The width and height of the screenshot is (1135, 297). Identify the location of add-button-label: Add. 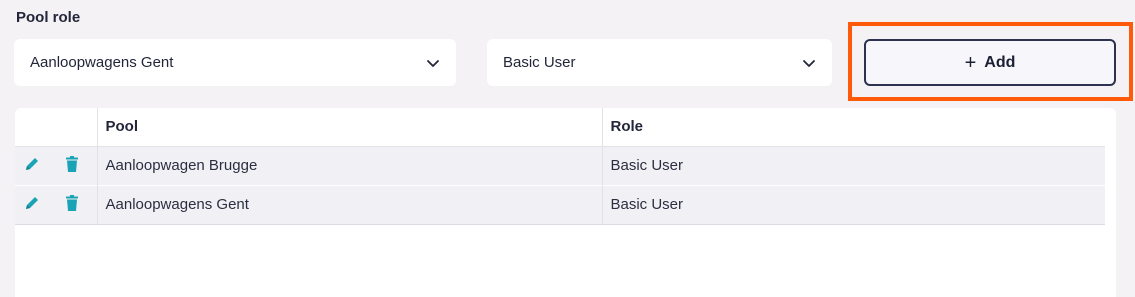
(1000, 62).